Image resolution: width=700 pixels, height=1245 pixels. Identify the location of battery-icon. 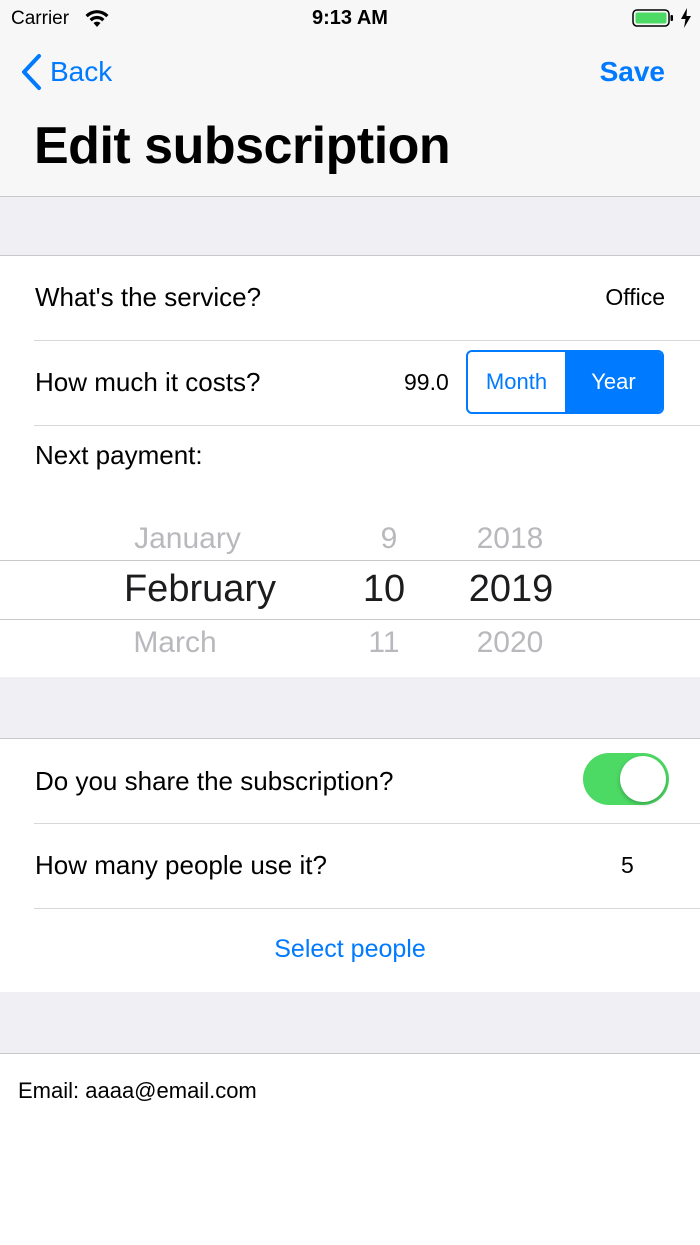
(652, 18).